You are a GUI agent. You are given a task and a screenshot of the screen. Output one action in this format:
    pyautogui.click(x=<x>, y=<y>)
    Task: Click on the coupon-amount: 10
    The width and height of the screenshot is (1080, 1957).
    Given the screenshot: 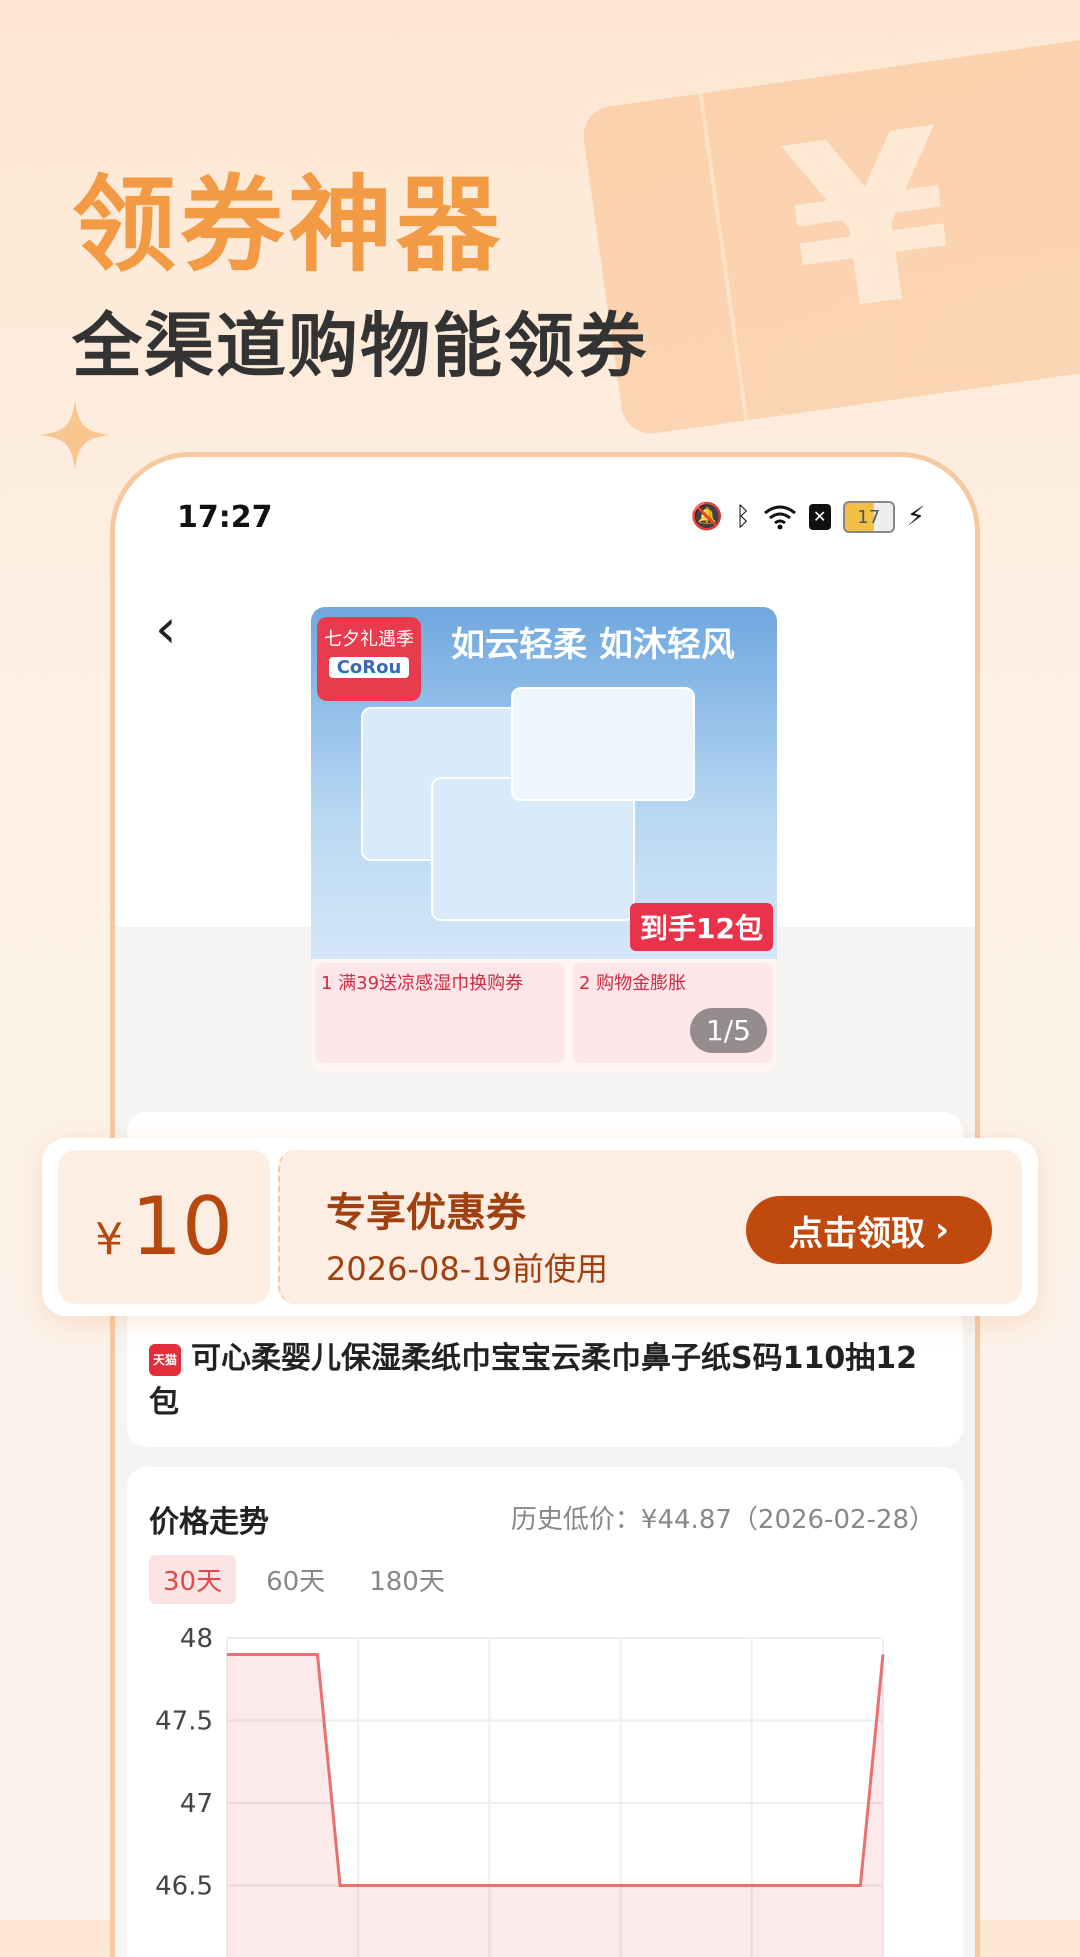 What is the action you would take?
    pyautogui.click(x=182, y=1226)
    